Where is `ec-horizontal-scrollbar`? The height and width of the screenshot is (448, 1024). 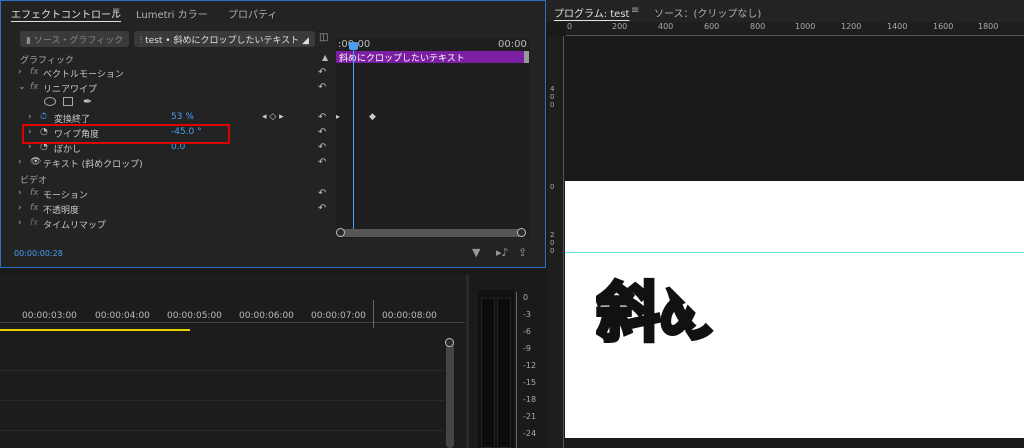 ec-horizontal-scrollbar is located at coordinates (431, 232).